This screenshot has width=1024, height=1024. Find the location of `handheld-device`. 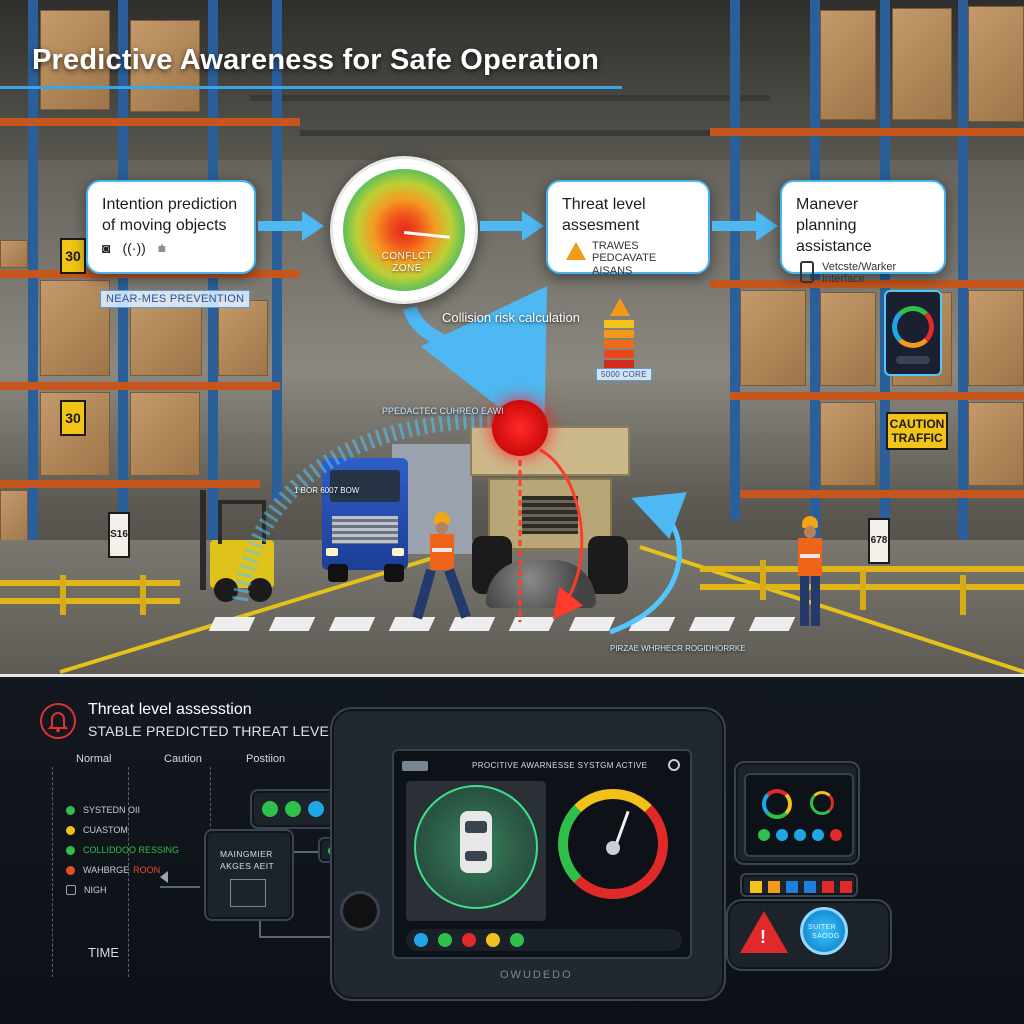

handheld-device is located at coordinates (913, 333).